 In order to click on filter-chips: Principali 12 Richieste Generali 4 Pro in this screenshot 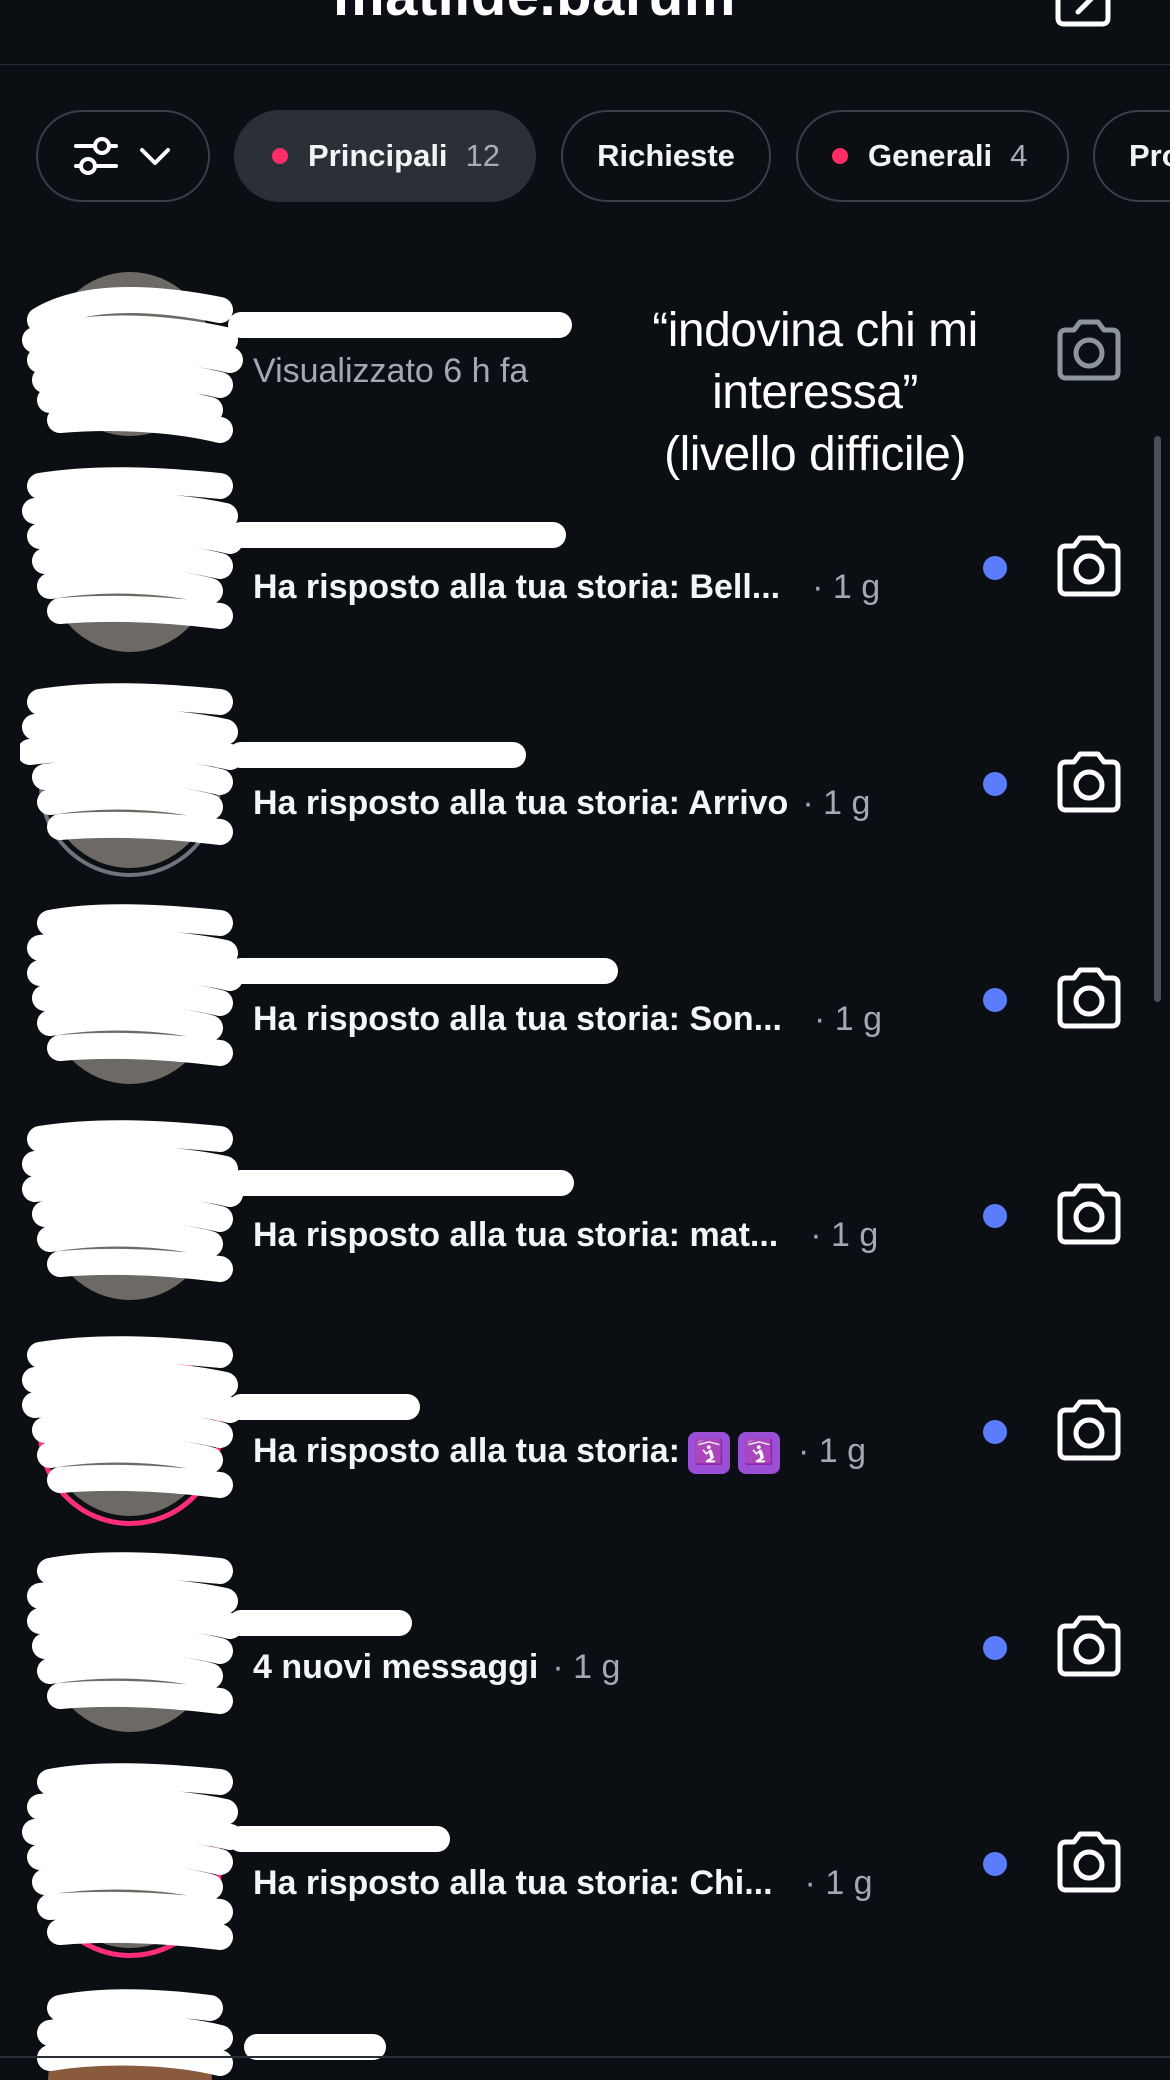, I will do `click(585, 158)`.